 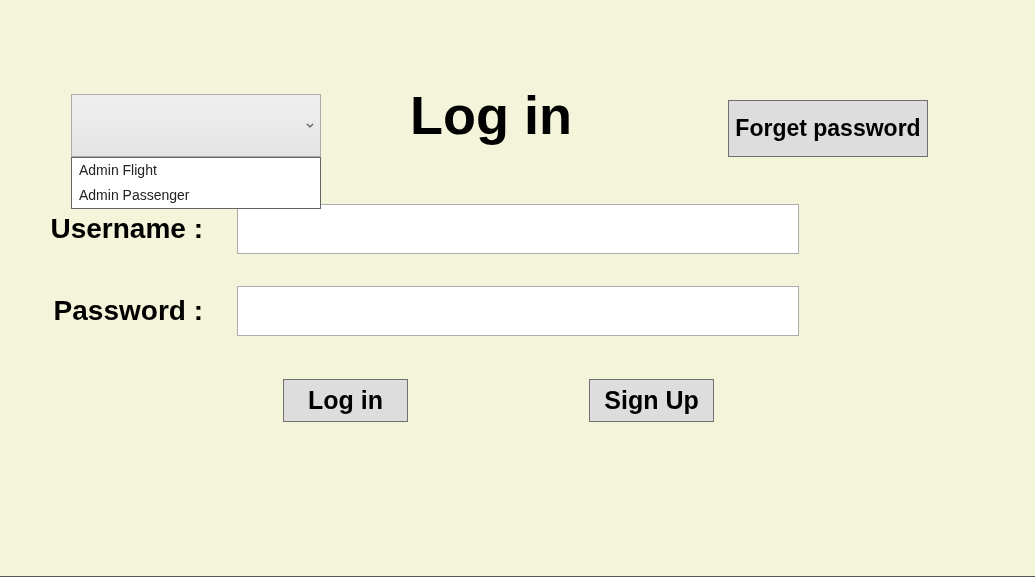 What do you see at coordinates (126, 228) in the screenshot?
I see `field-label: Username :` at bounding box center [126, 228].